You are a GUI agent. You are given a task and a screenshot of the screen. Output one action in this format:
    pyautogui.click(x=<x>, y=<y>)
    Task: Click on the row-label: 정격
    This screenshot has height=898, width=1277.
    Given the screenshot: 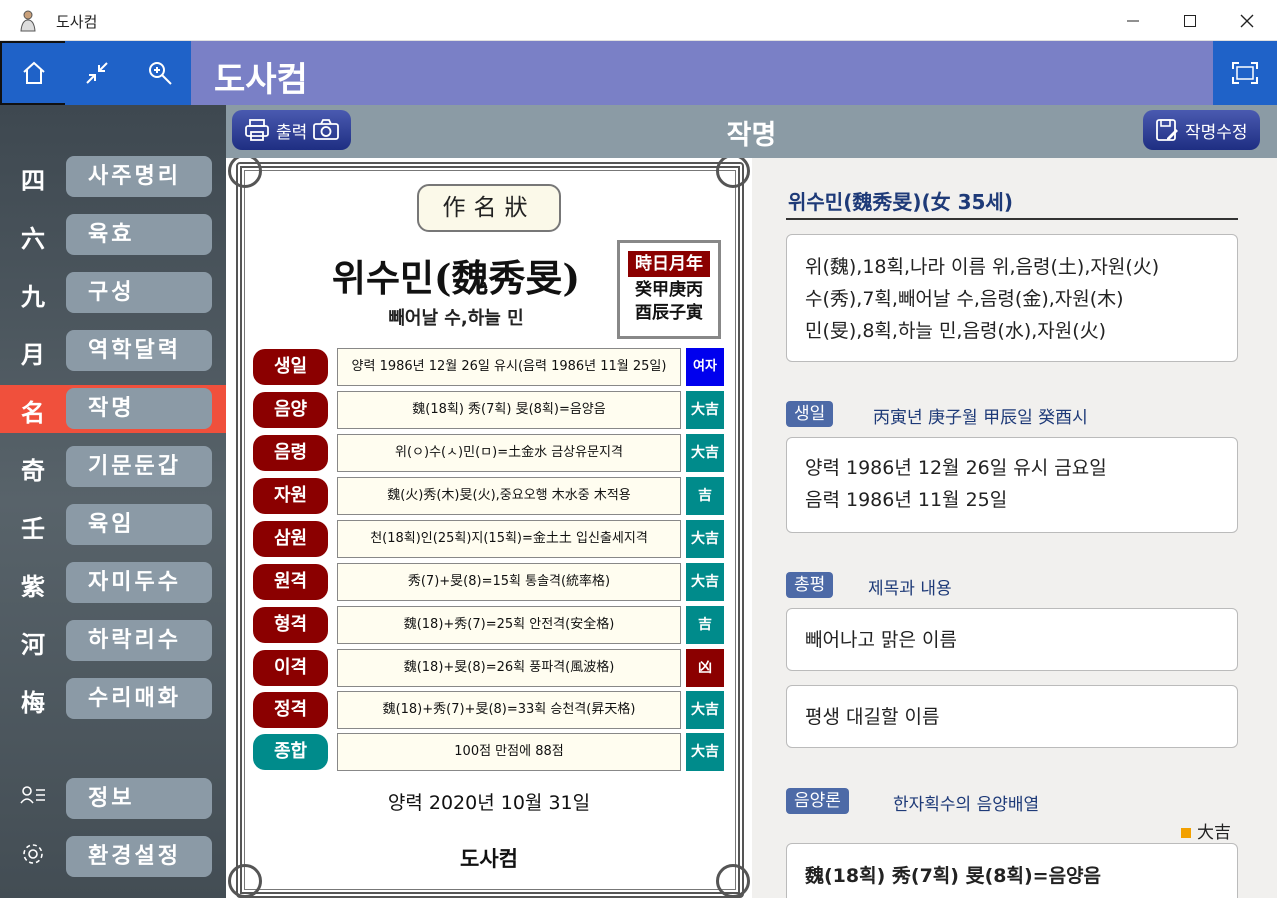 What is the action you would take?
    pyautogui.click(x=290, y=710)
    